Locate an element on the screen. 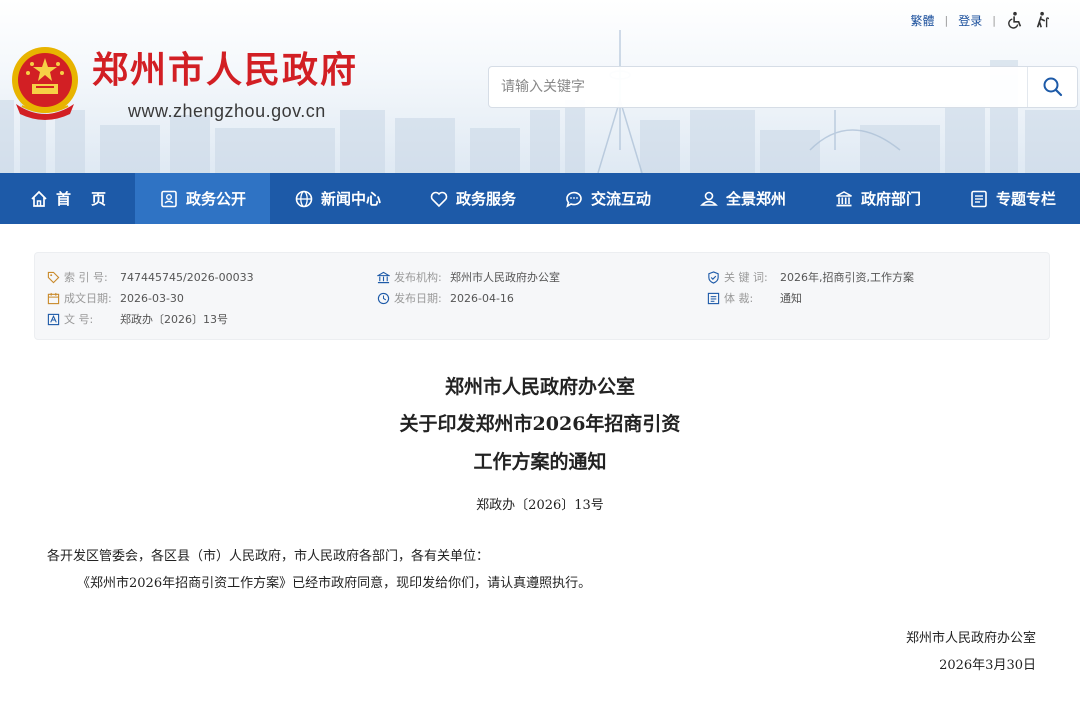 The width and height of the screenshot is (1080, 721). published-date-label: 发布日期: is located at coordinates (418, 298).